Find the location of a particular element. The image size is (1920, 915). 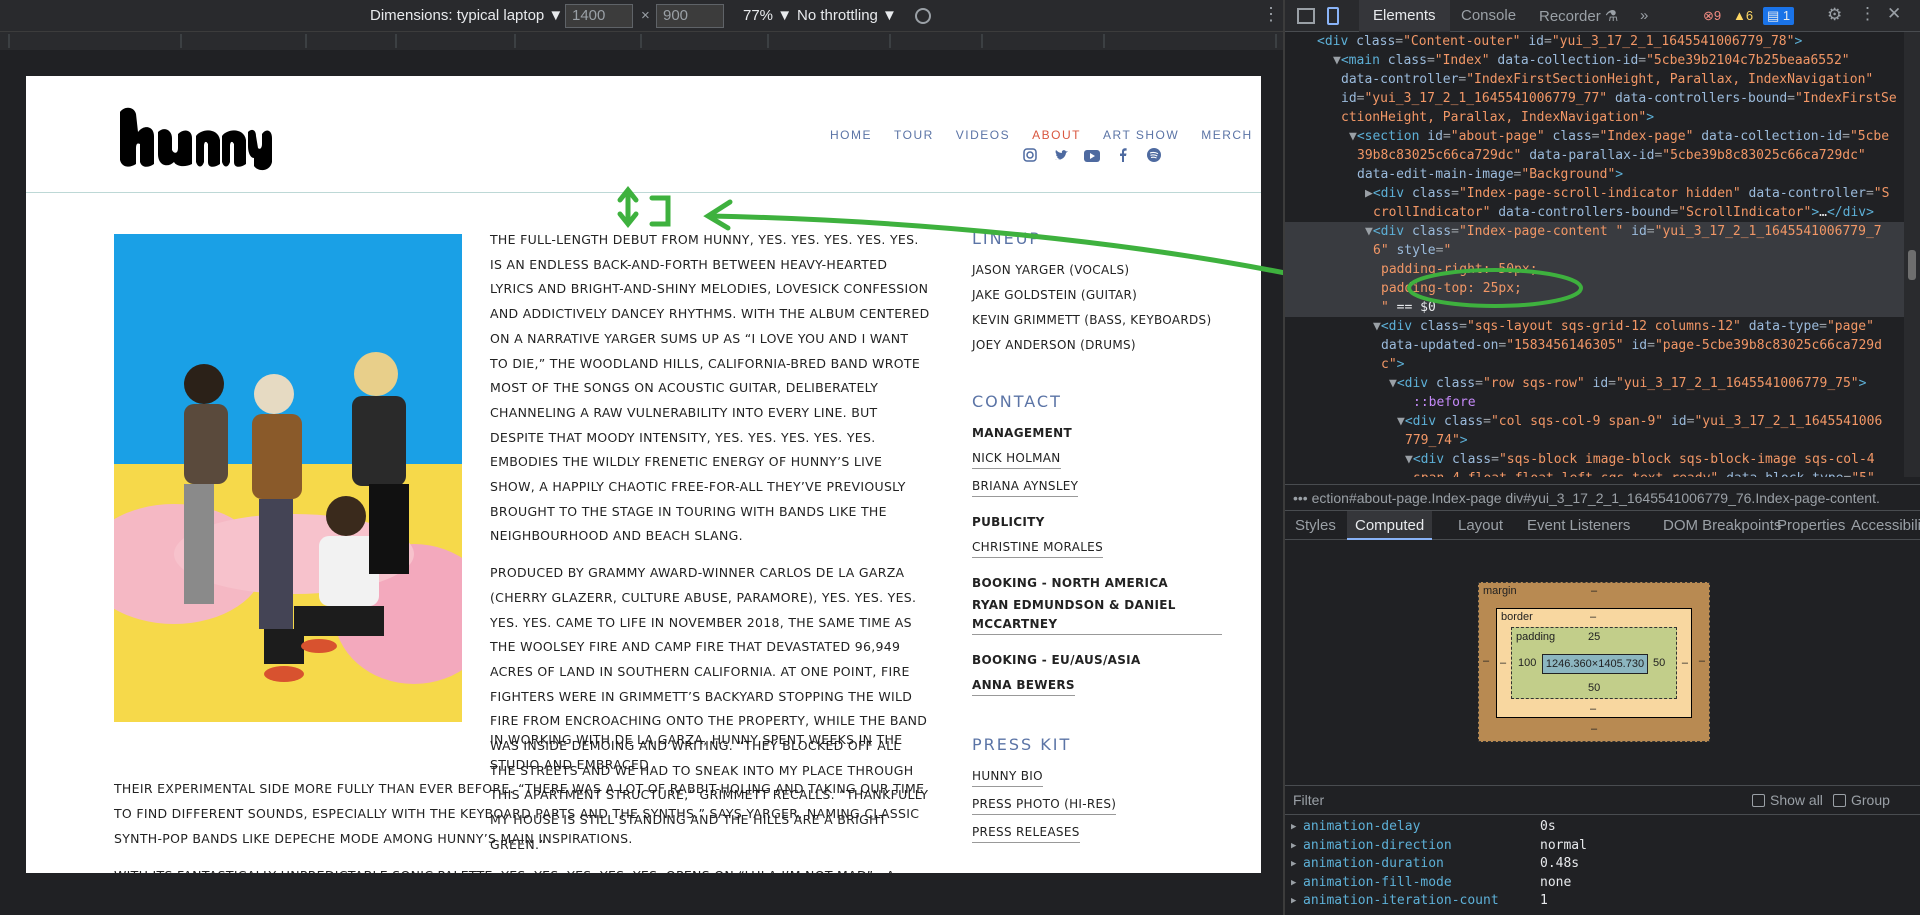

instagram-icon is located at coordinates (1030, 157).